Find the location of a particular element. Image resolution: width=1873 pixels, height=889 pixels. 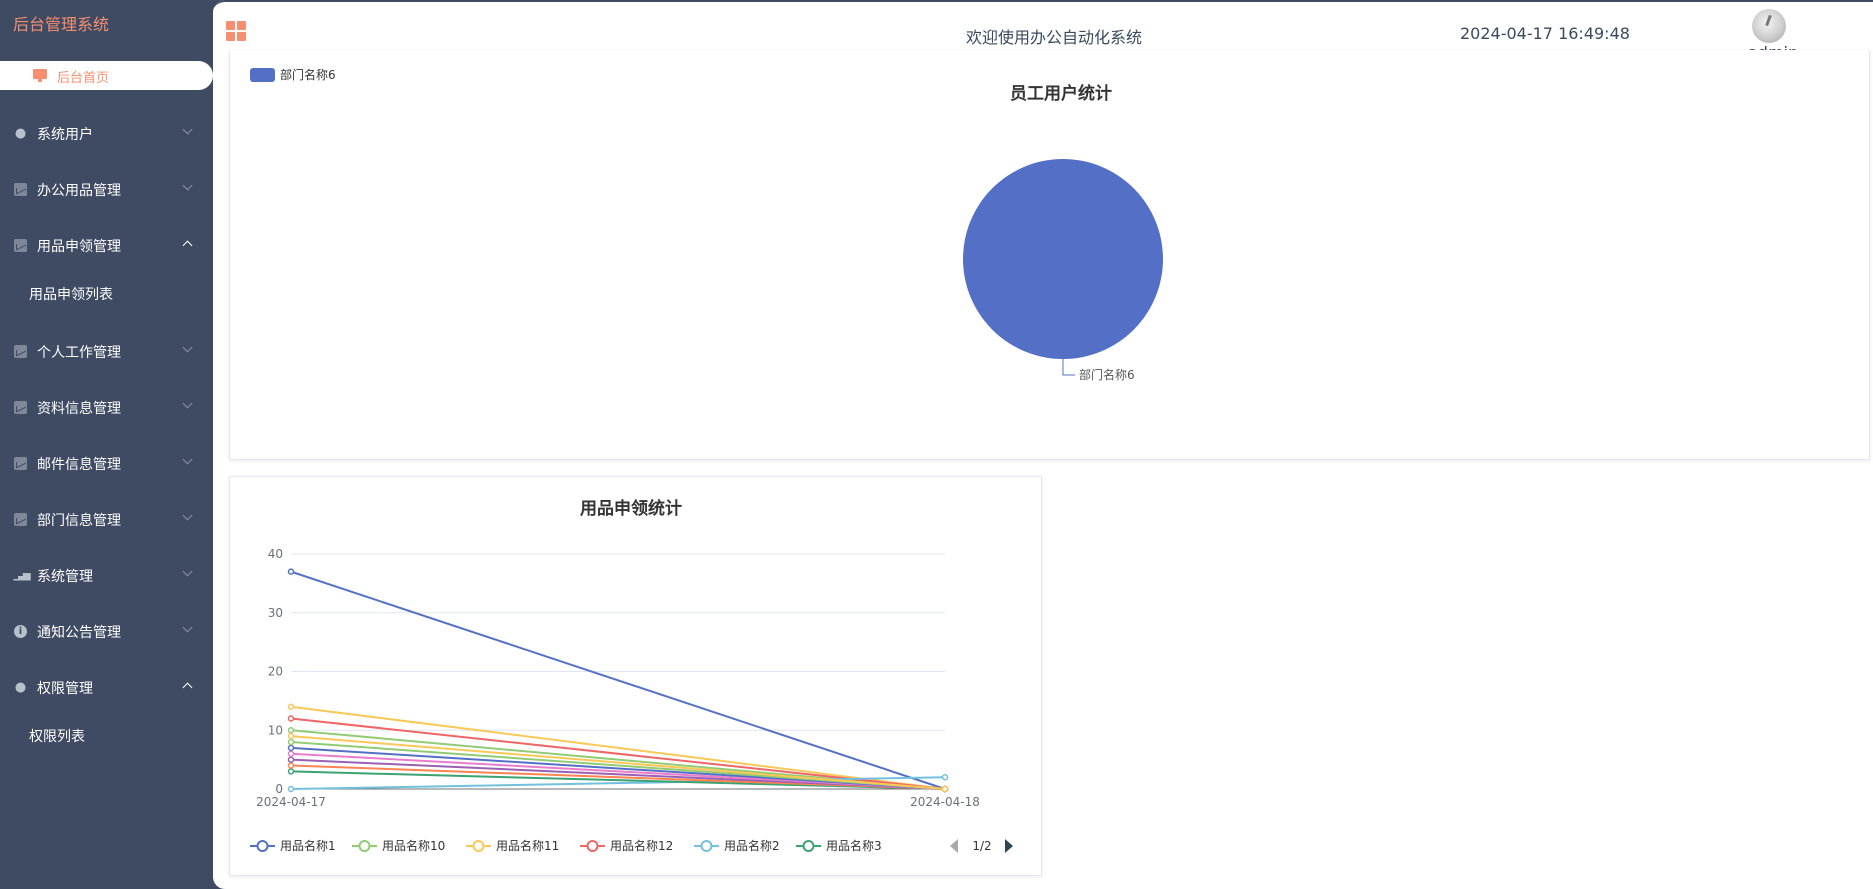

legend-label: 用品名称11 is located at coordinates (527, 845).